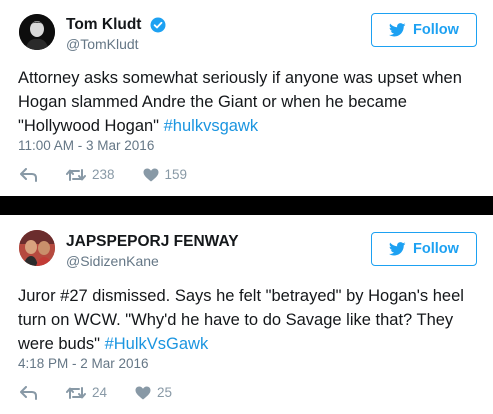  I want to click on like-count: 25, so click(165, 392).